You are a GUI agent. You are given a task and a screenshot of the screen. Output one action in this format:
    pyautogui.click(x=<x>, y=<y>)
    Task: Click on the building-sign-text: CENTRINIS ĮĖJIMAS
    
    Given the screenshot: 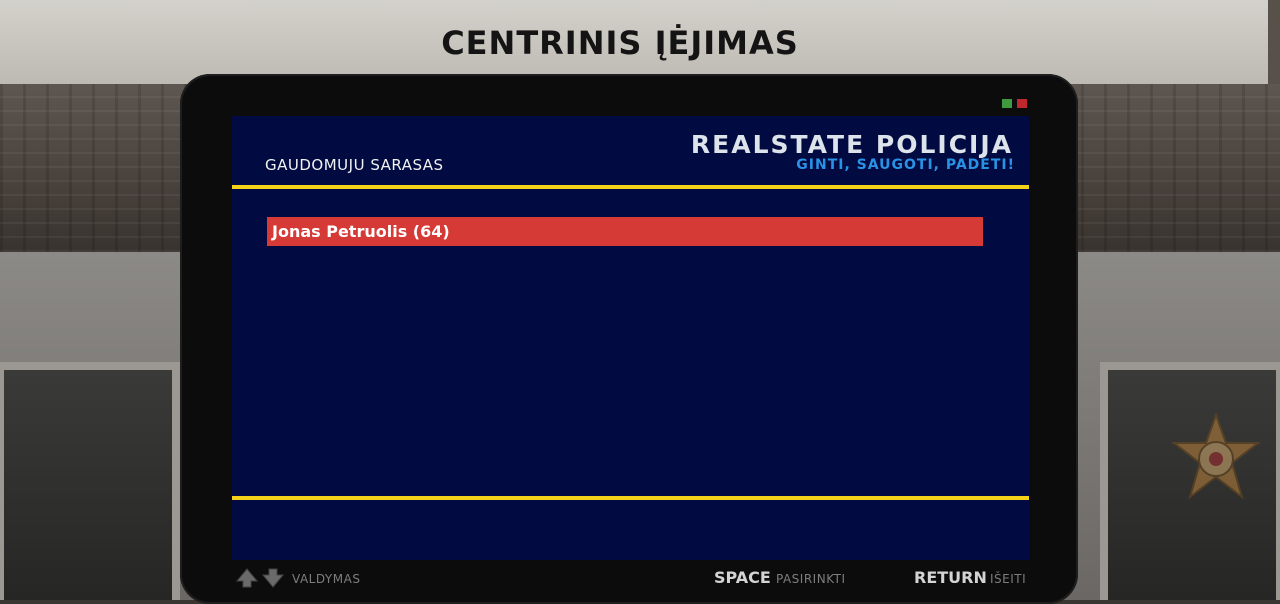 What is the action you would take?
    pyautogui.click(x=620, y=43)
    